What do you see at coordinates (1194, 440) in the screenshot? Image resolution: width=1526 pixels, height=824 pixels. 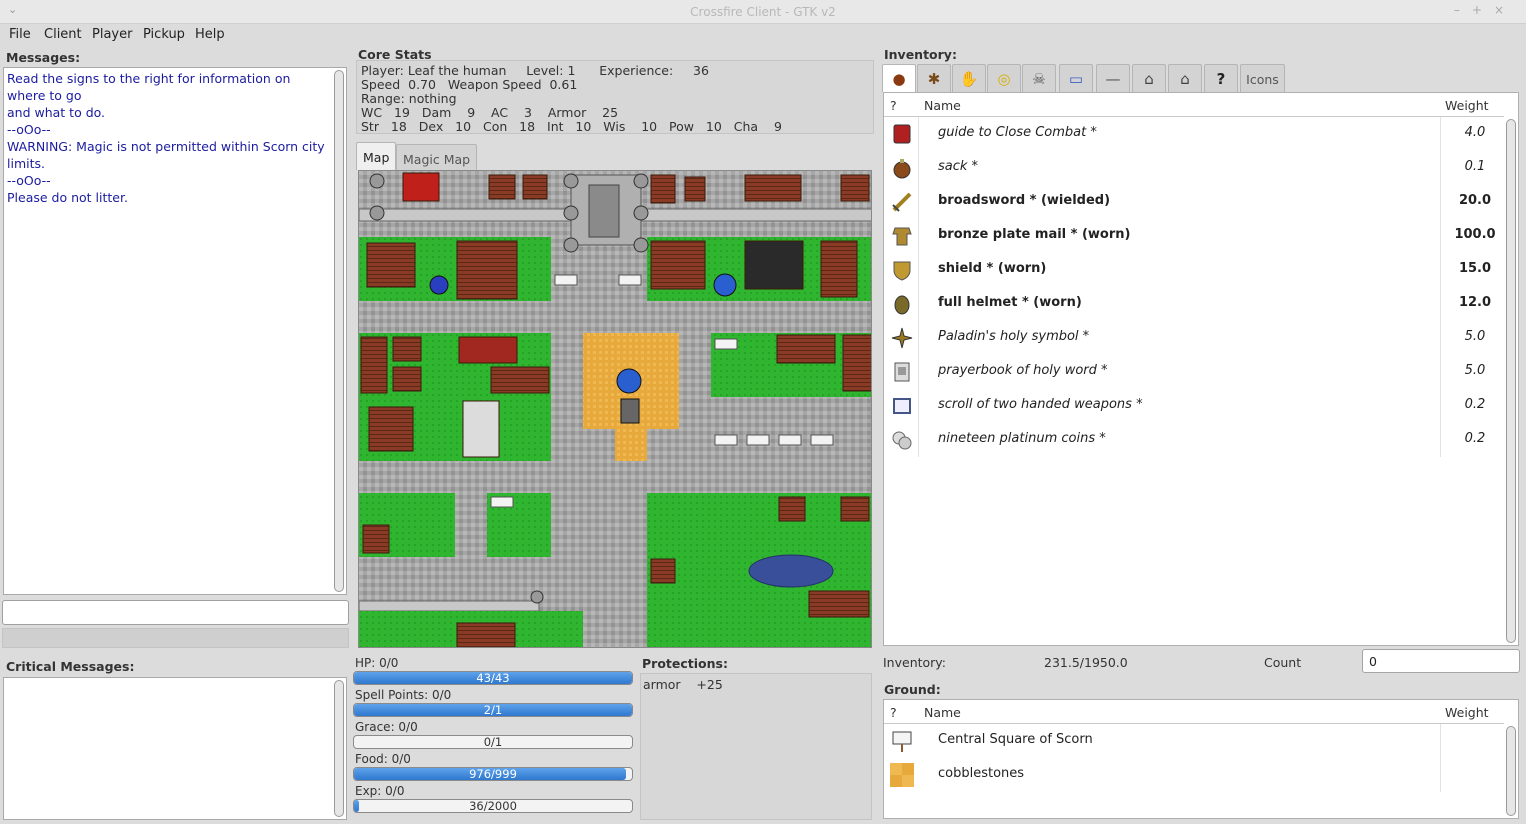 I see `table-row: nineteen platinum coins * 0.2` at bounding box center [1194, 440].